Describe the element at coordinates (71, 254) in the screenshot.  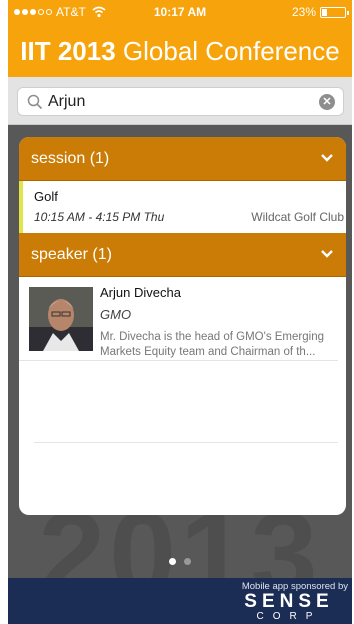
I see `section-title-speaker: speaker (1)` at that location.